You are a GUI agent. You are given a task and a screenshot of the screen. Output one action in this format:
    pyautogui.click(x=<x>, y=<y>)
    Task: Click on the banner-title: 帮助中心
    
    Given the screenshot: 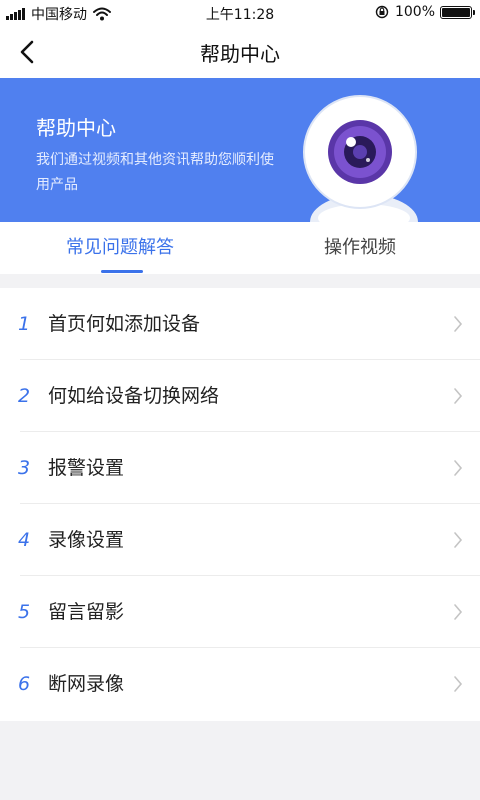 What is the action you would take?
    pyautogui.click(x=76, y=128)
    